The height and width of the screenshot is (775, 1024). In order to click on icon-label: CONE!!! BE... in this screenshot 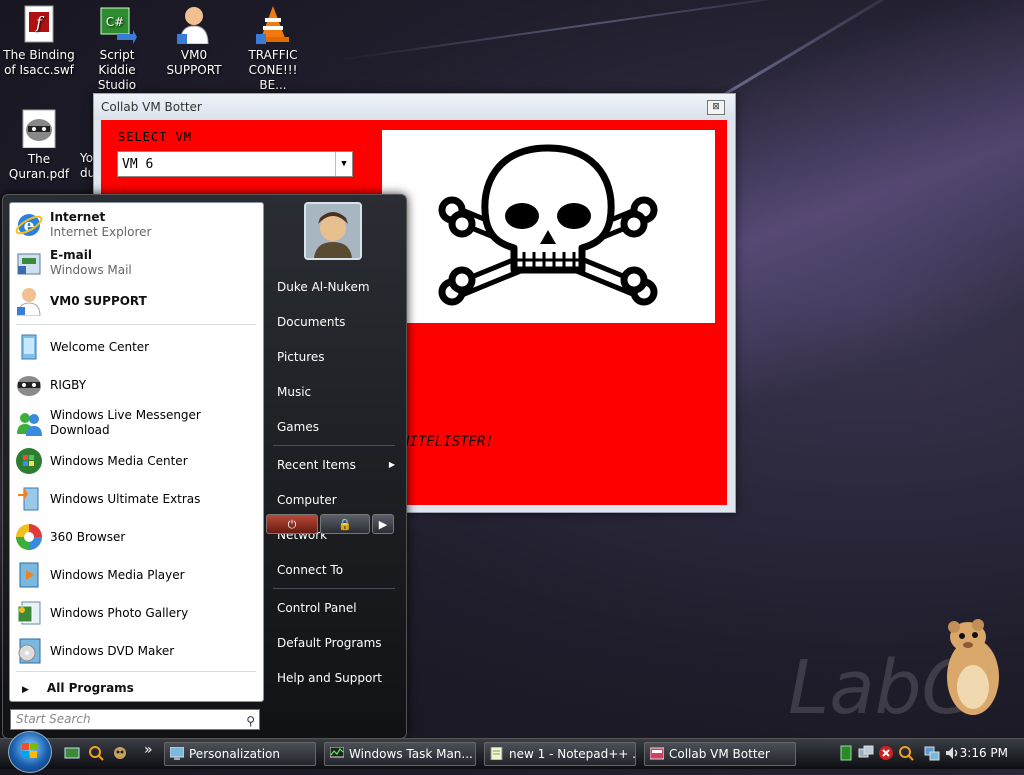, I will do `click(273, 77)`.